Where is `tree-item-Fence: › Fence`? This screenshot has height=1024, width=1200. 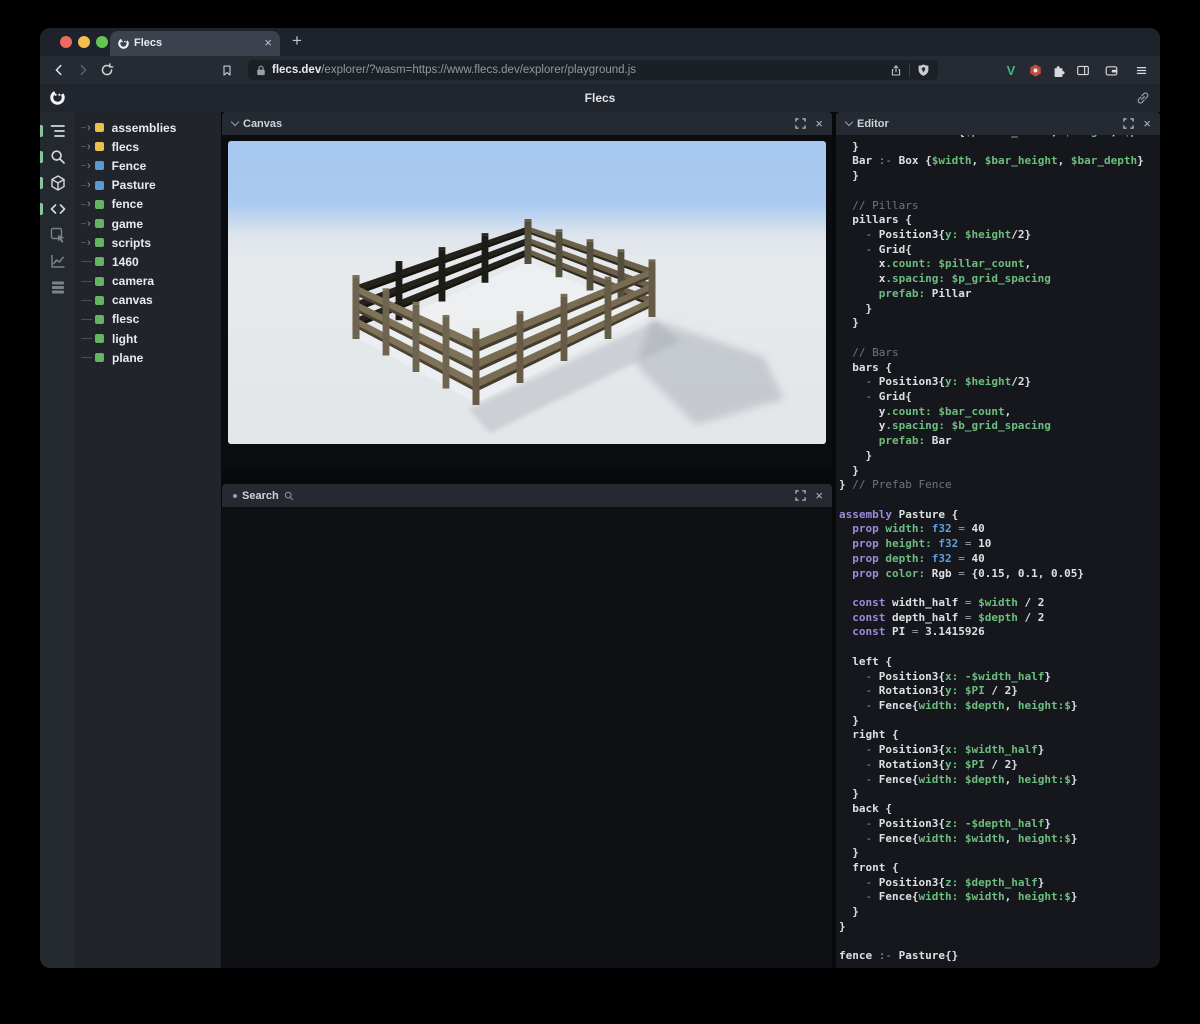 tree-item-Fence: › Fence is located at coordinates (148, 165).